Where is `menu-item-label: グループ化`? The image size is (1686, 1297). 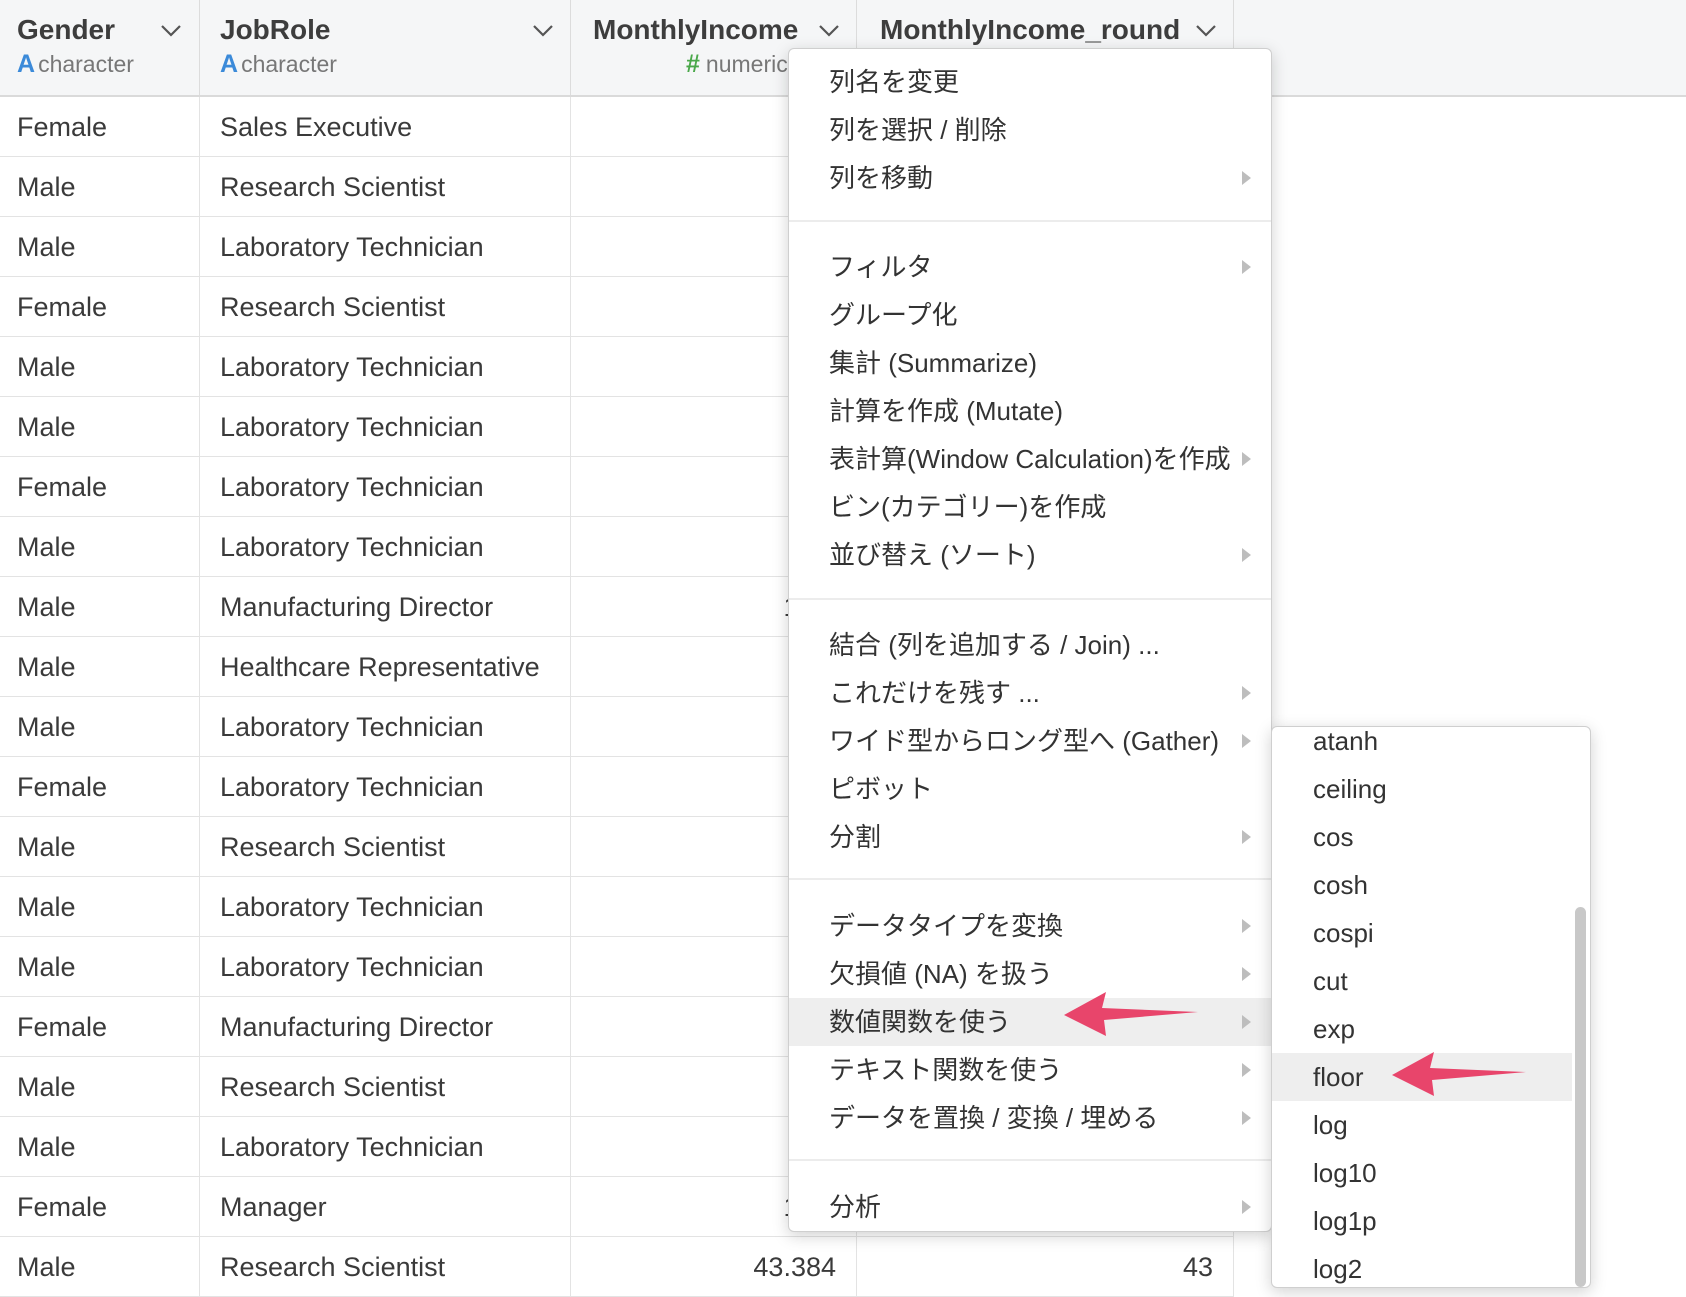
menu-item-label: グループ化 is located at coordinates (893, 315).